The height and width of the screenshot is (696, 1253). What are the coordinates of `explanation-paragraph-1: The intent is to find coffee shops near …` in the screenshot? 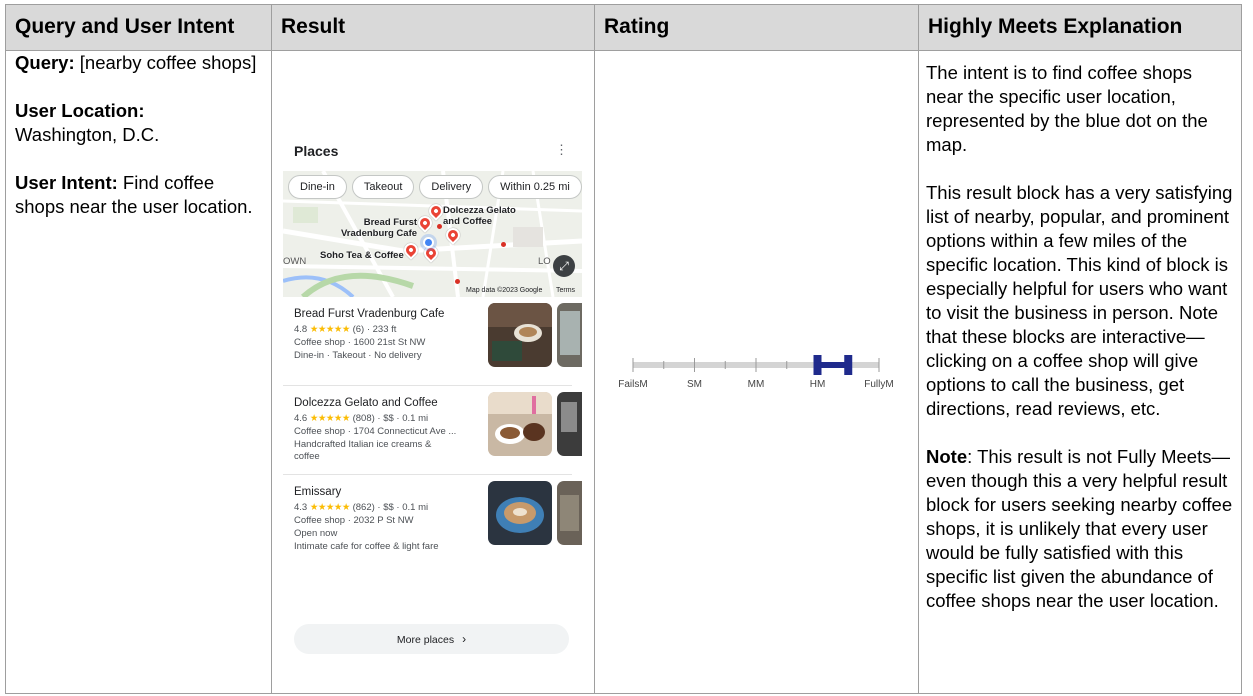 It's located at (1067, 108).